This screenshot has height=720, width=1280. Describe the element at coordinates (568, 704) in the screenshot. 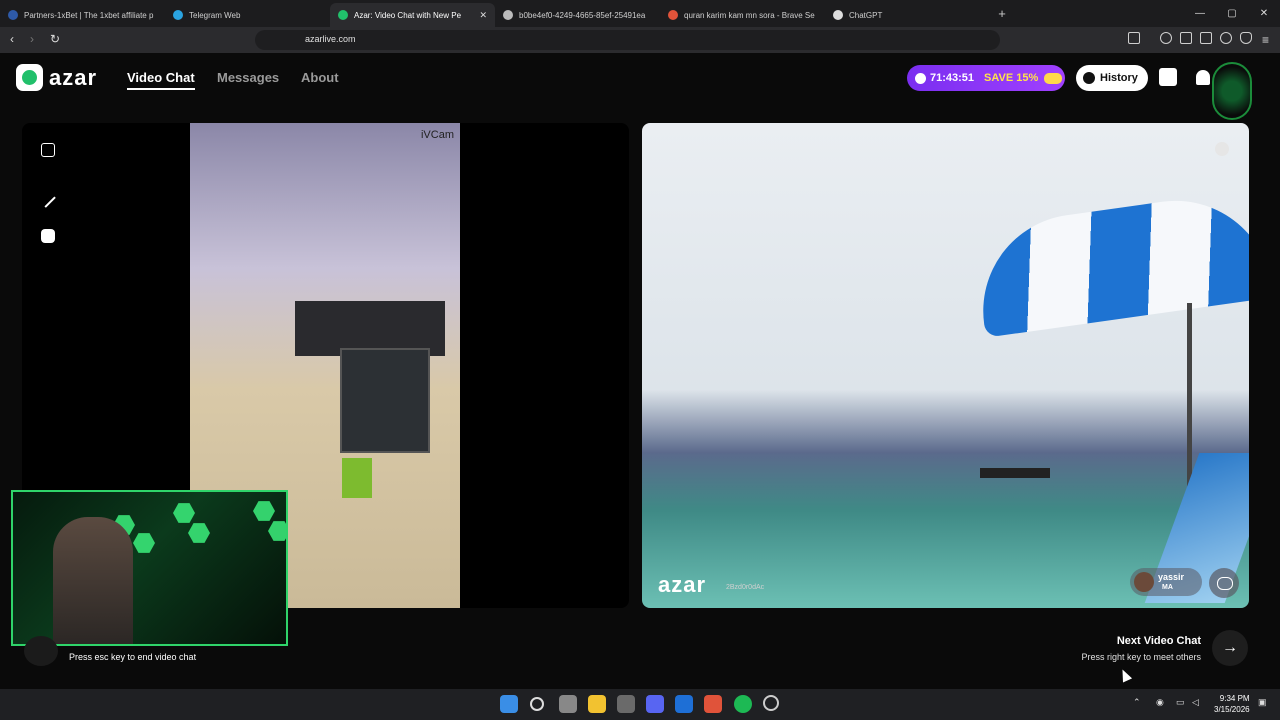

I see `task-view-icon` at that location.